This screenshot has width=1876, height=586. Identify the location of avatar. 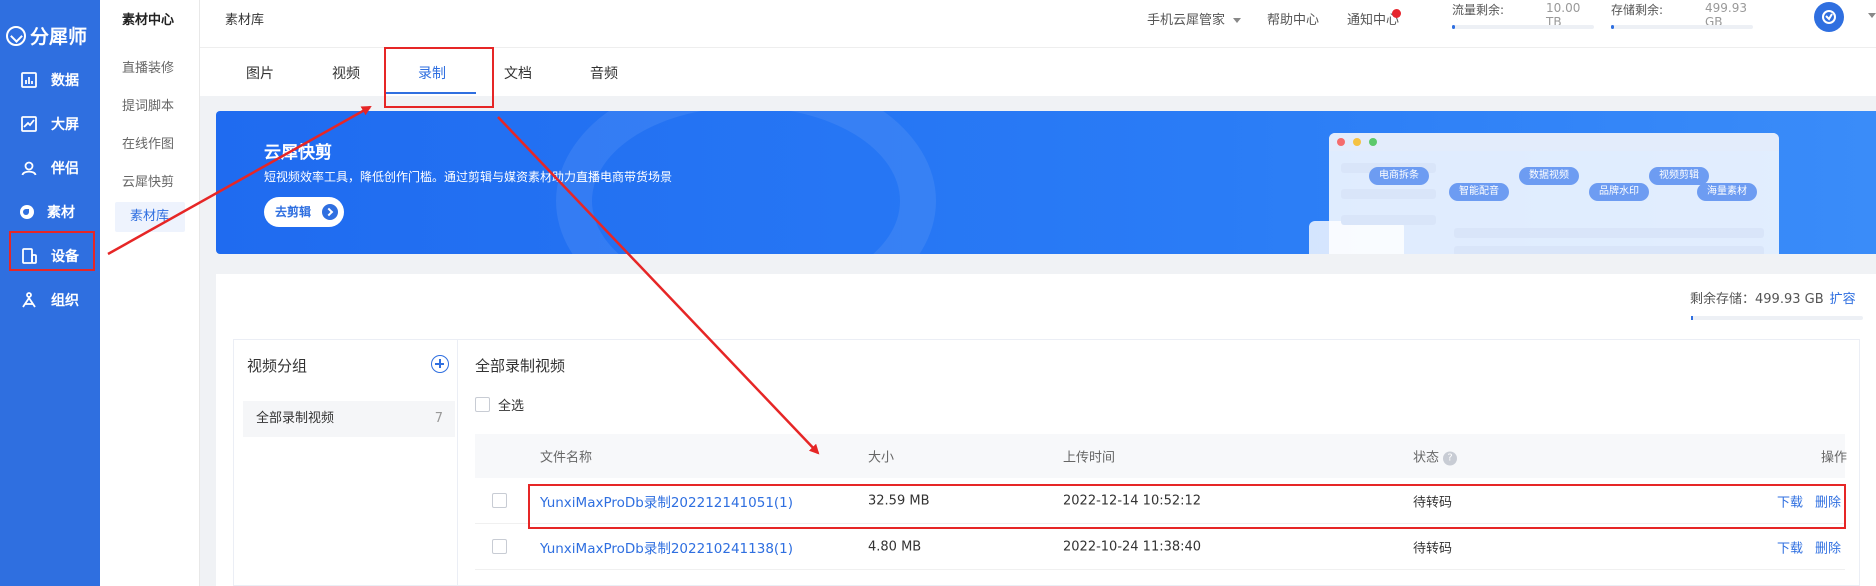
(1829, 17).